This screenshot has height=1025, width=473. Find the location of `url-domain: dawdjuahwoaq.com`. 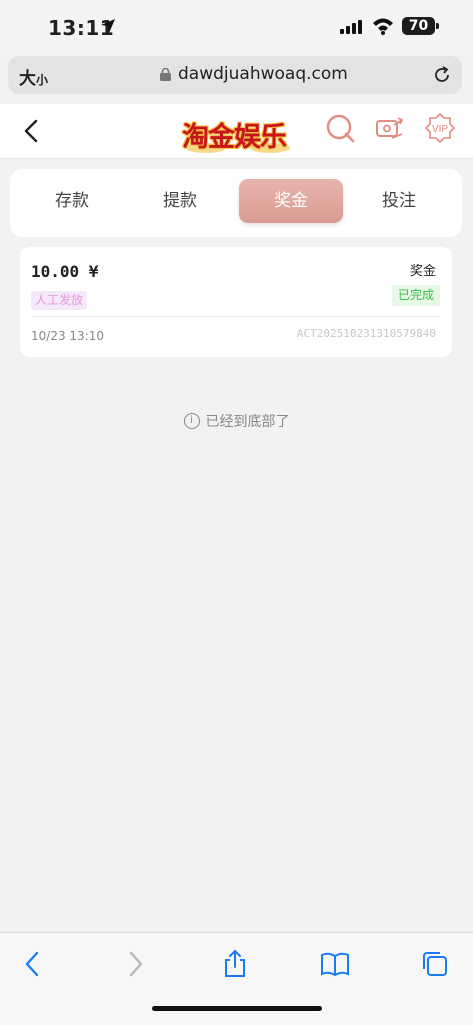

url-domain: dawdjuahwoaq.com is located at coordinates (263, 74).